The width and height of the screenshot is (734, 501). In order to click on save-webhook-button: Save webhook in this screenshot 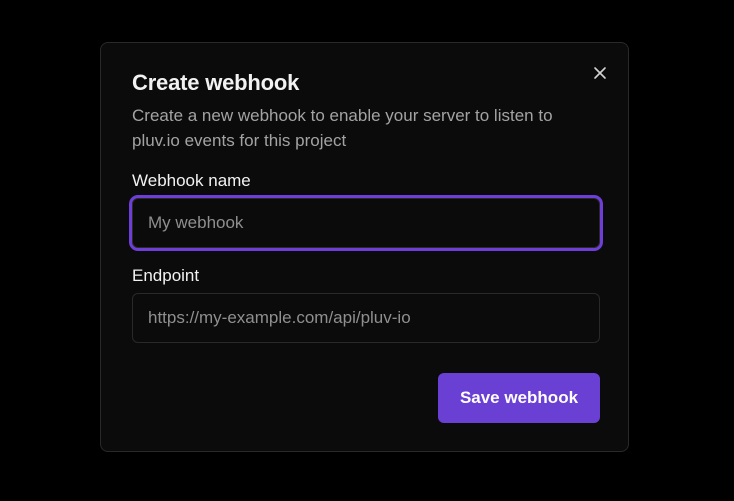, I will do `click(519, 398)`.